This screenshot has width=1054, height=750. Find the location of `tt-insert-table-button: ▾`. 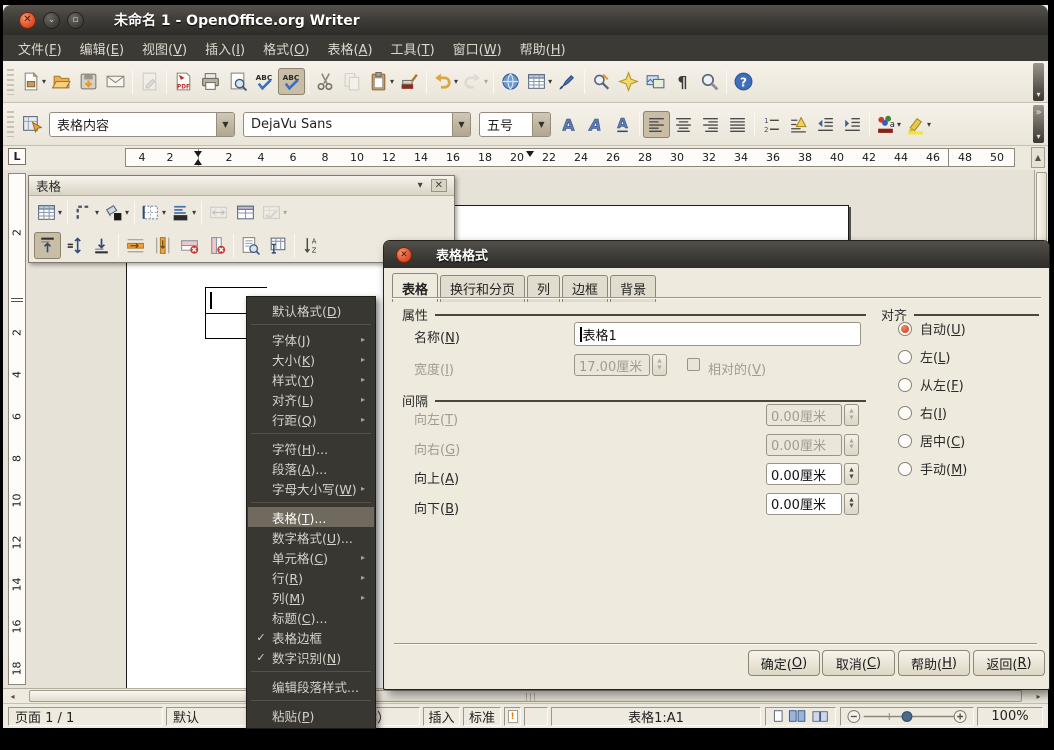

tt-insert-table-button: ▾ is located at coordinates (49, 212).